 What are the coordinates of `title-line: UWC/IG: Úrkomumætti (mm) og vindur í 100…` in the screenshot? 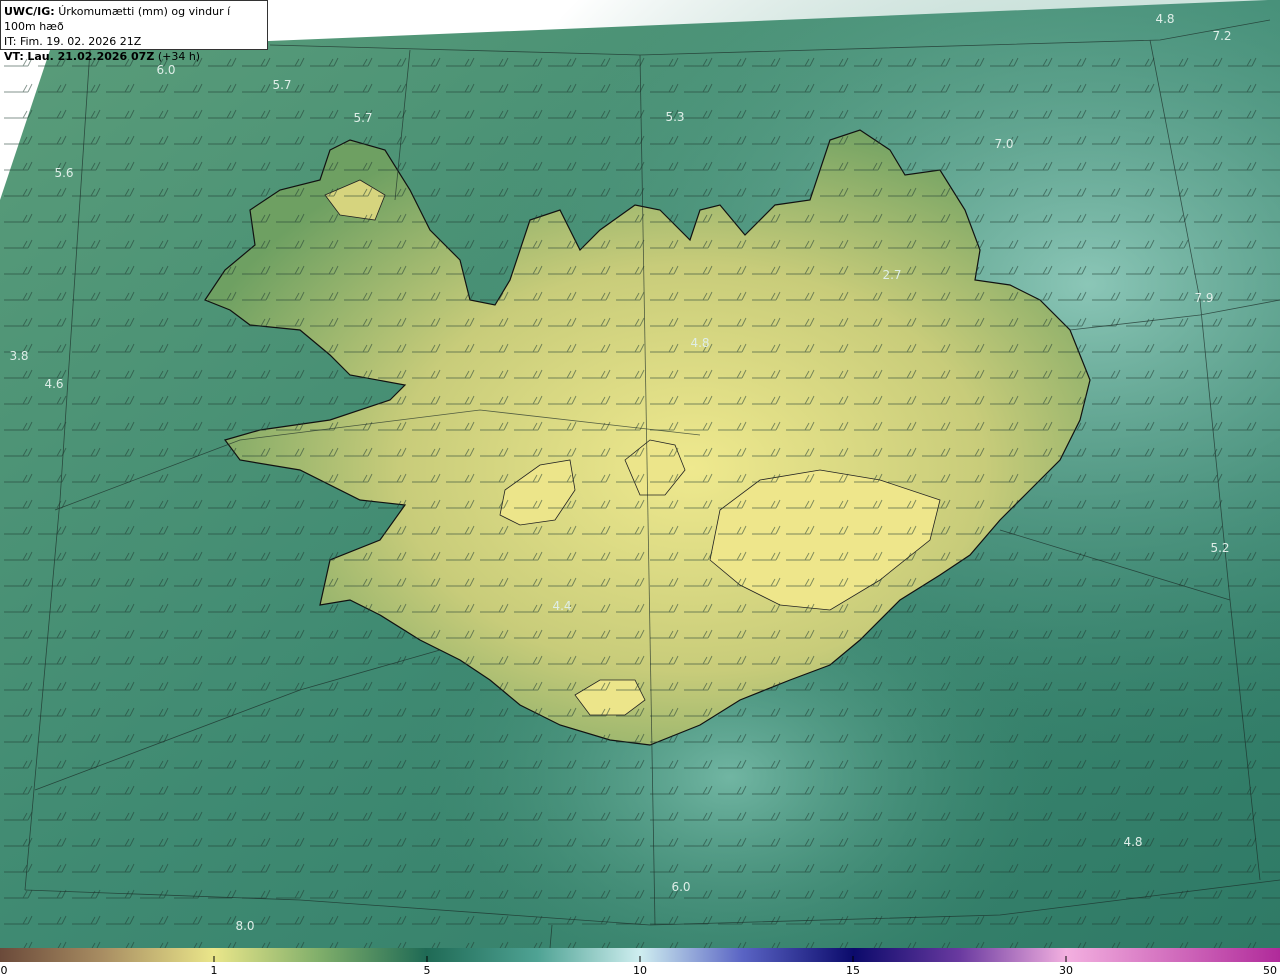 It's located at (134, 19).